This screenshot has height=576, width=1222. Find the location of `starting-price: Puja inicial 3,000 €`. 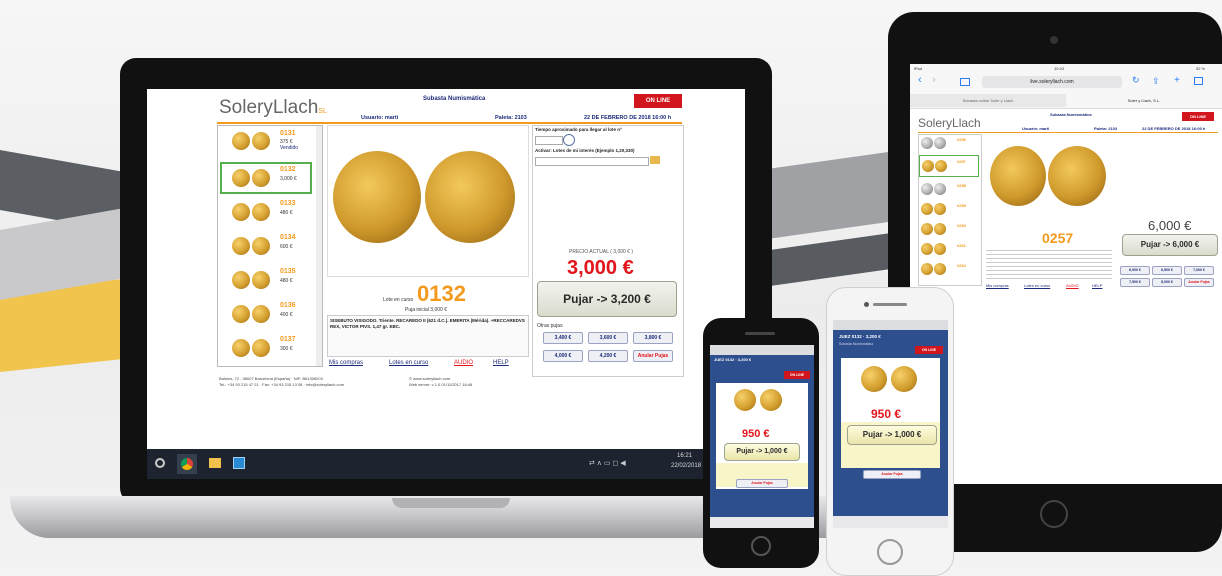

starting-price: Puja inicial 3,000 € is located at coordinates (426, 310).